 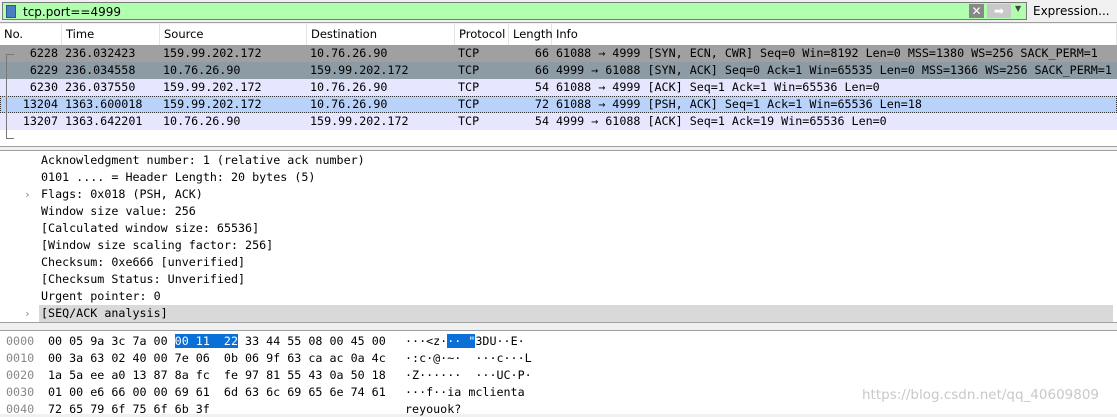 I want to click on detail-text: [Checksum Status: Unverified], so click(x=143, y=279).